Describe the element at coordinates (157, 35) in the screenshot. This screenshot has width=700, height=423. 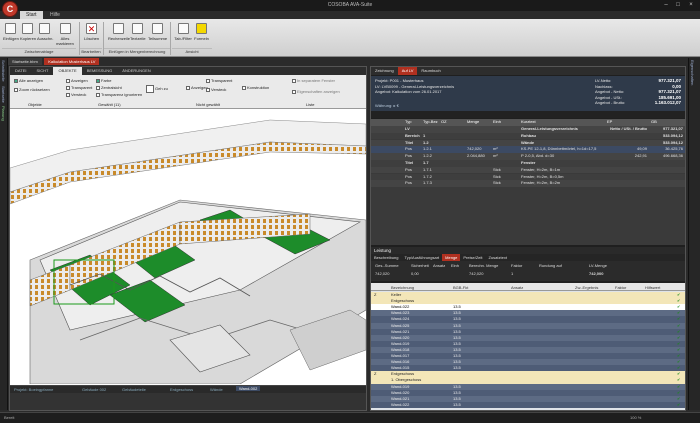
I see `teilsumme-button: Teilsumme` at that location.